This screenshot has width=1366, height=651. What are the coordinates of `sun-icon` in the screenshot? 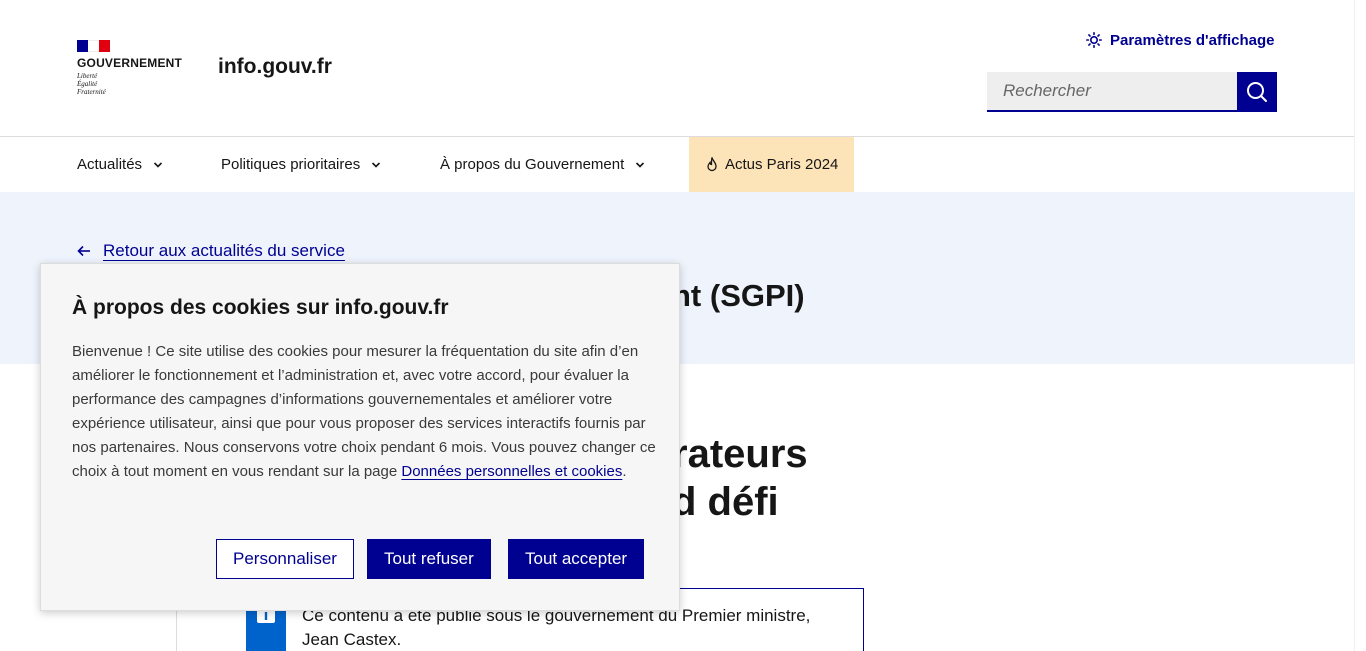 It's located at (1094, 40).